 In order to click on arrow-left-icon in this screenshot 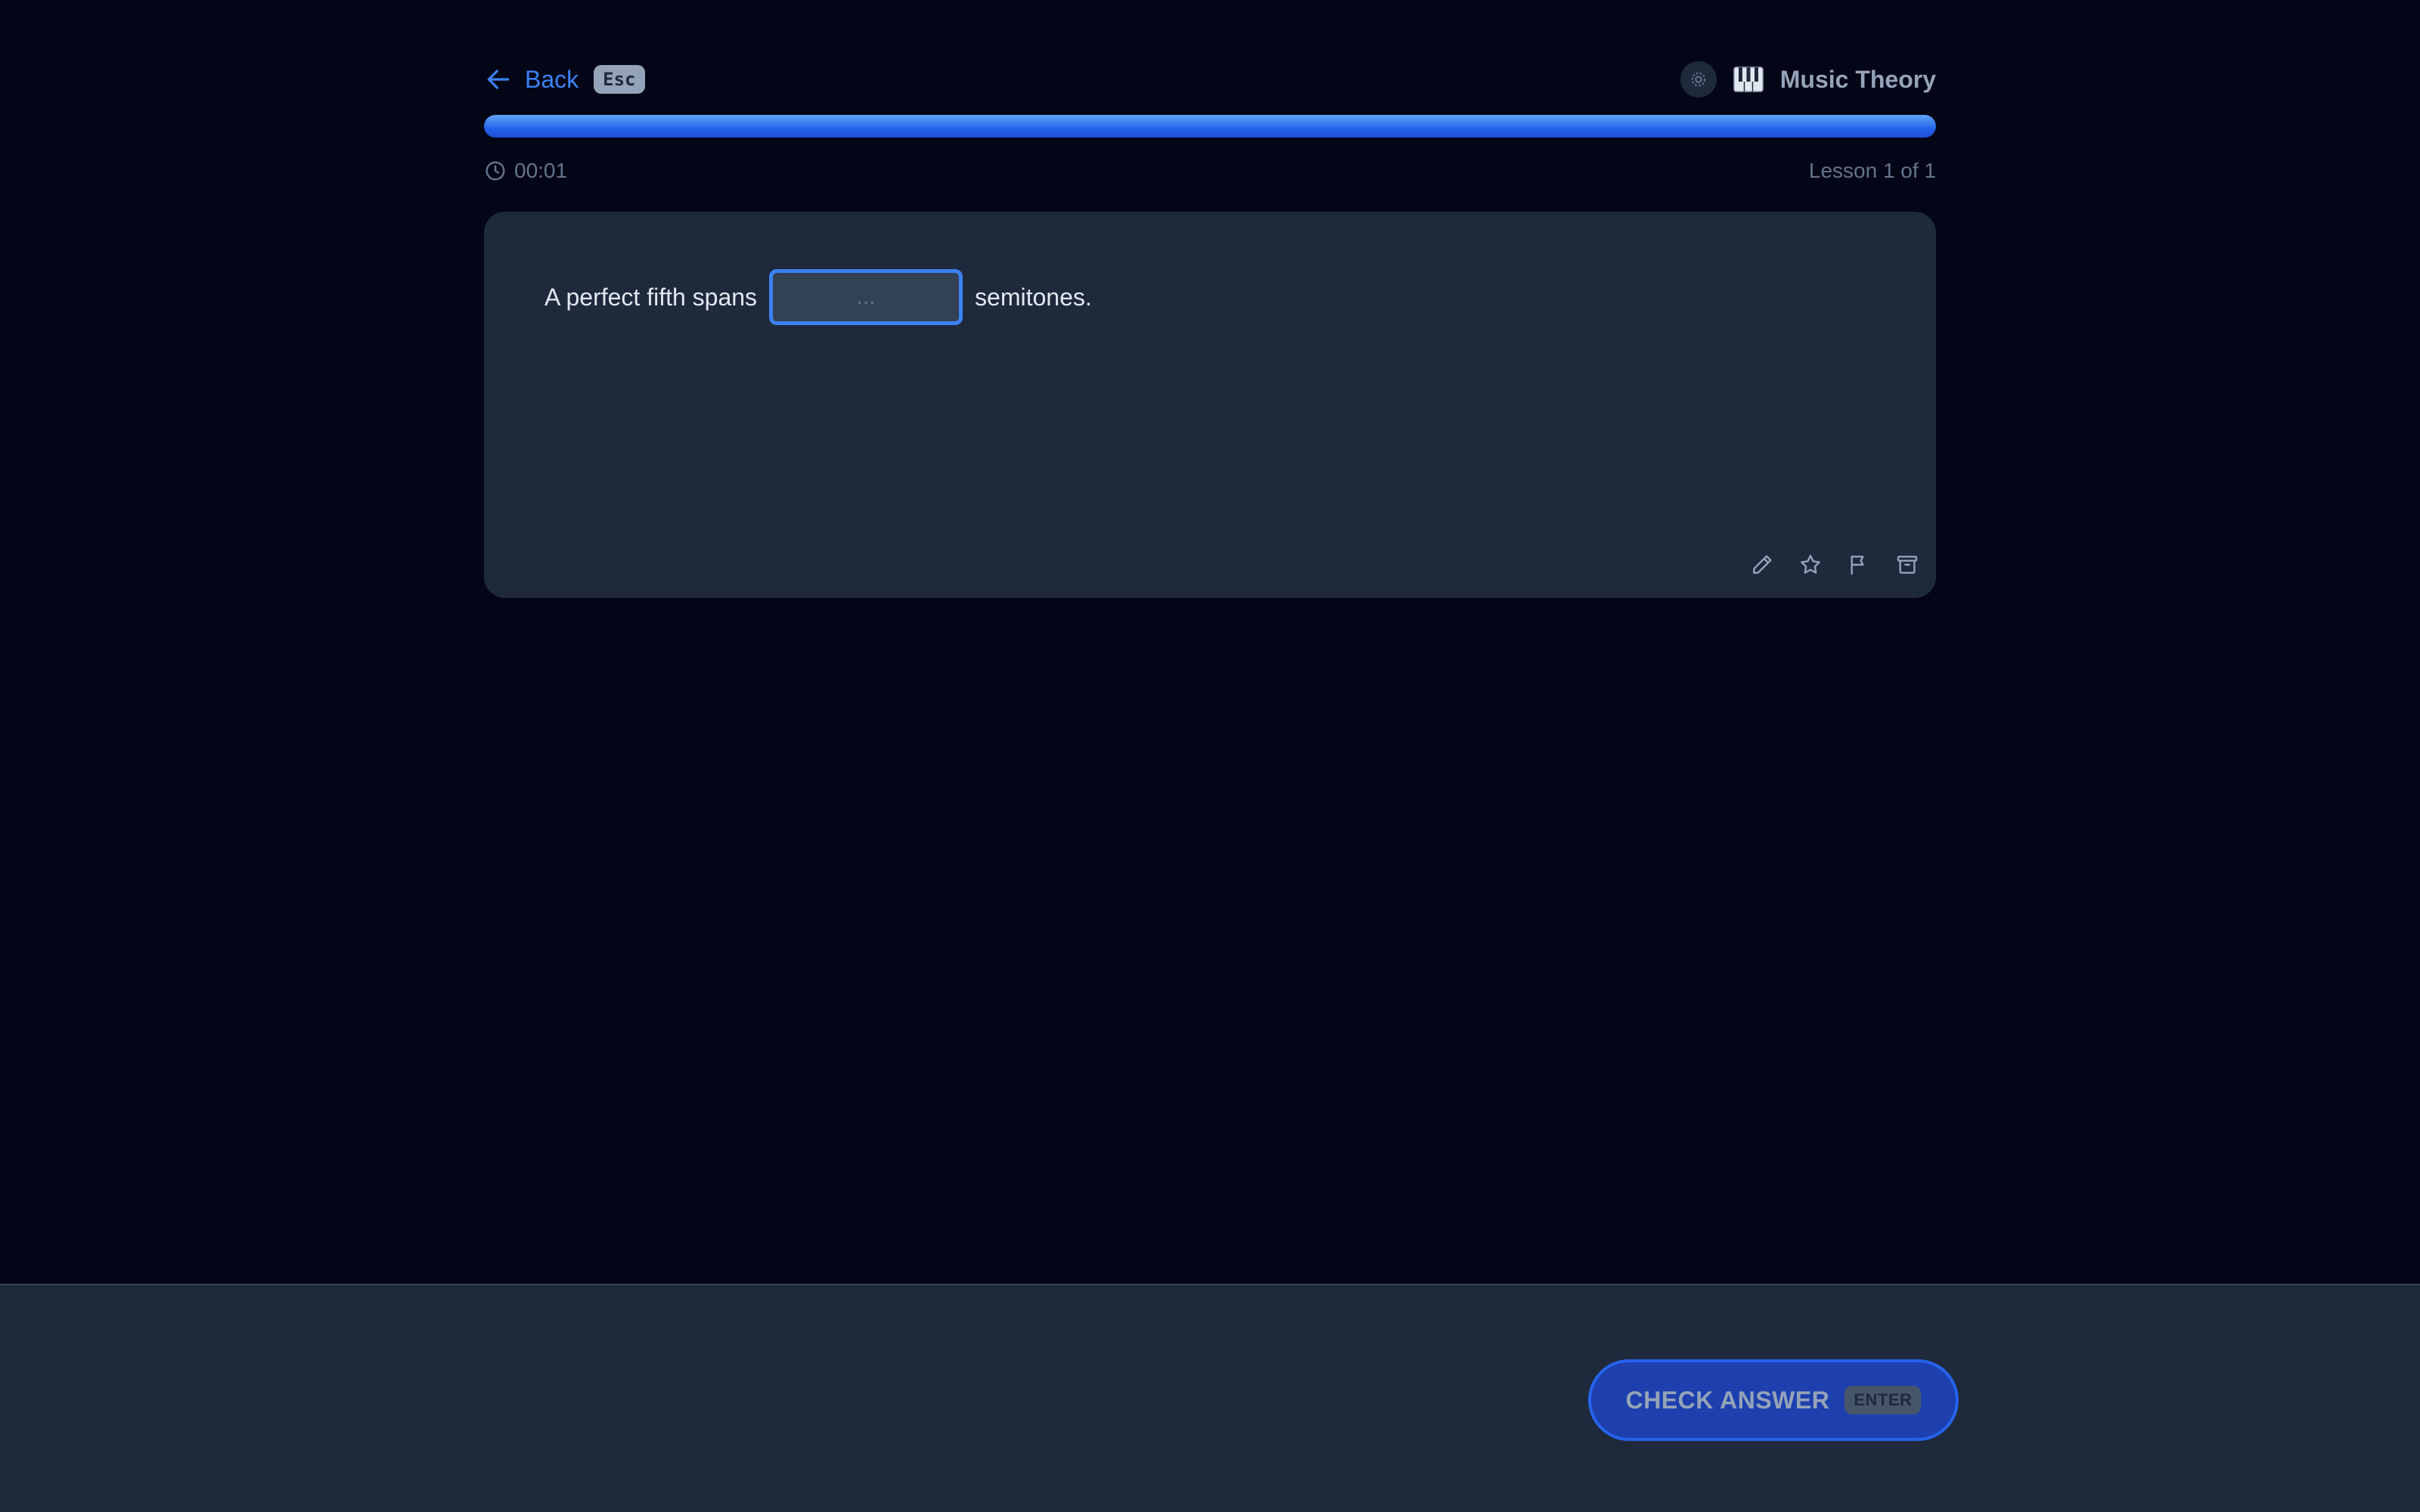, I will do `click(498, 79)`.